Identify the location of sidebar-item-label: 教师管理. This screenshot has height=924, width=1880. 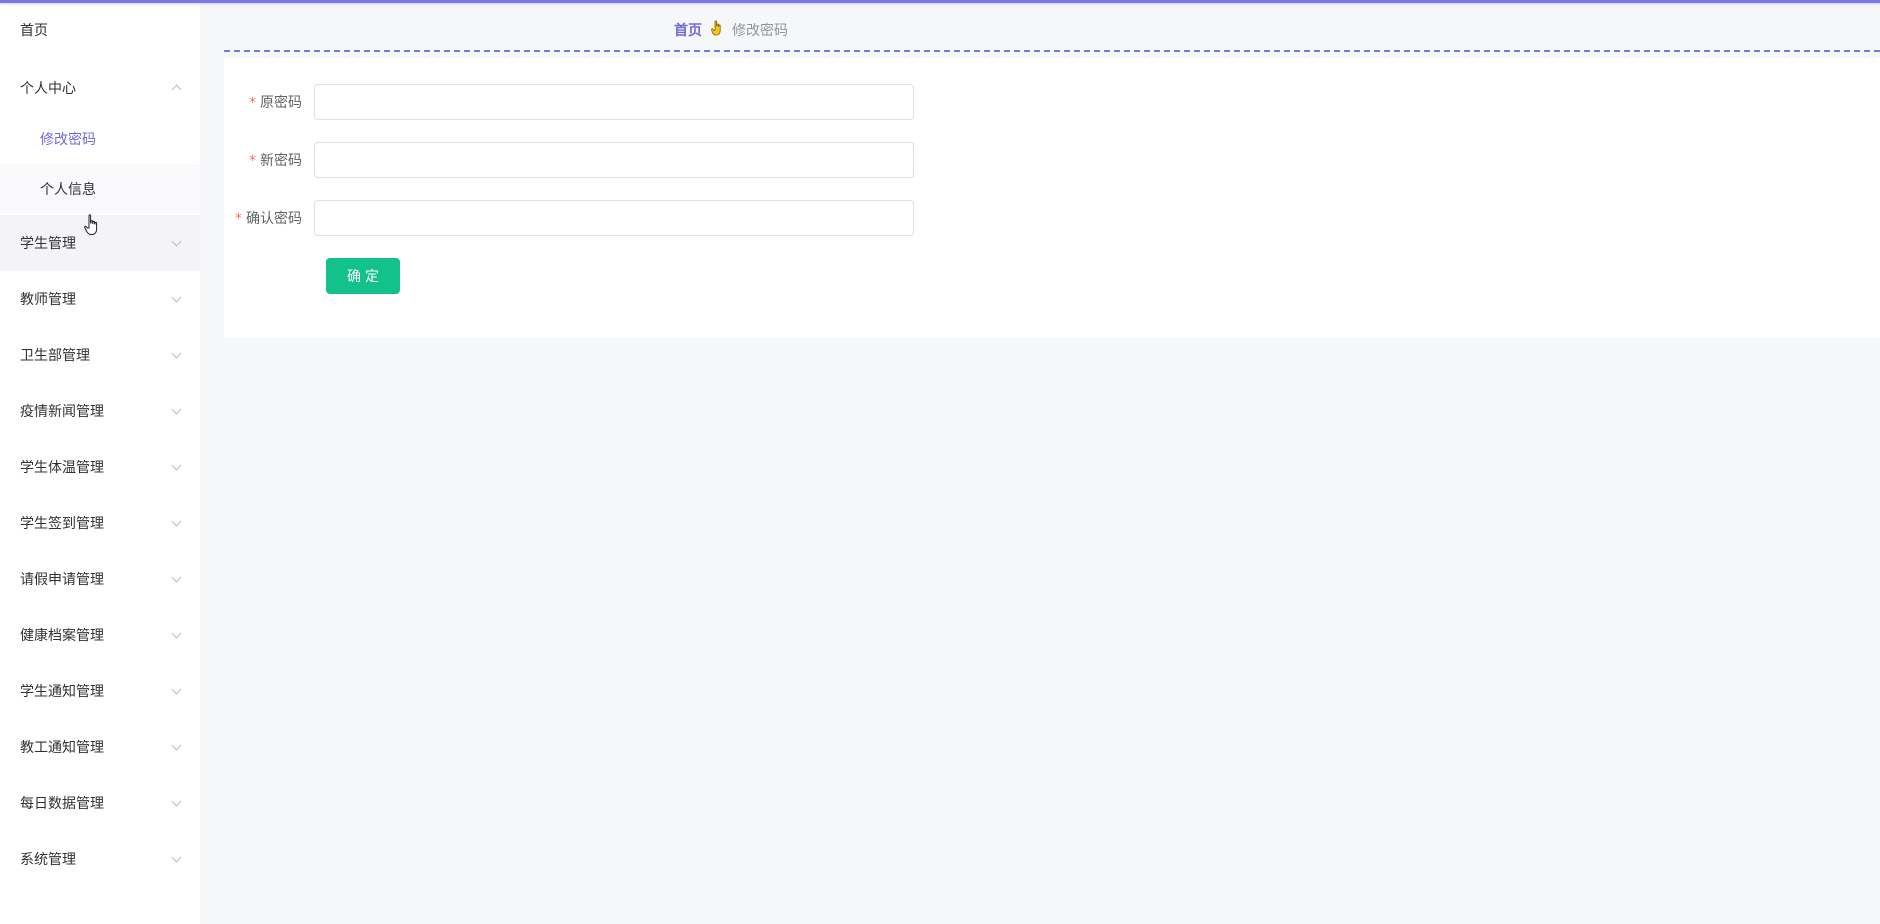
(48, 300).